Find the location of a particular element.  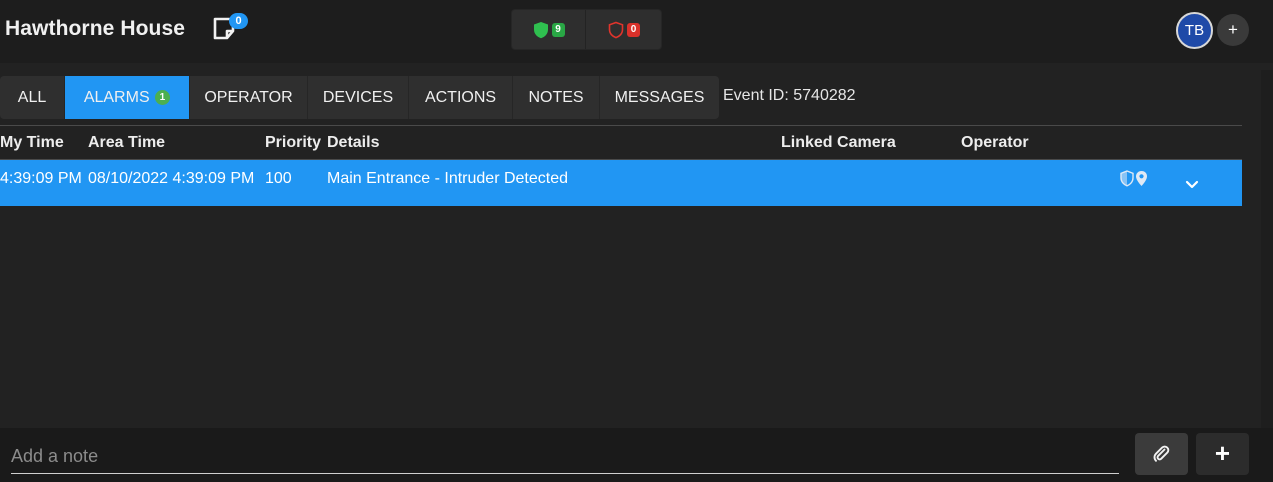

column-header-my-time: My Time is located at coordinates (32, 143).